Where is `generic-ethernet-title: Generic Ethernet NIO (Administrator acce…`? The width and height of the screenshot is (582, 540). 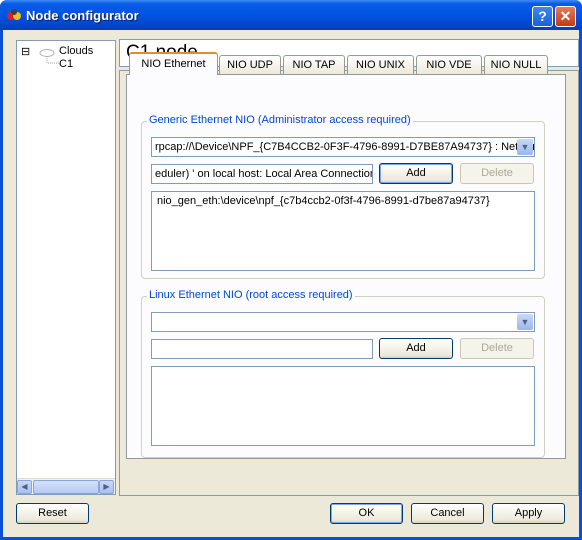 generic-ethernet-title: Generic Ethernet NIO (Administrator acce… is located at coordinates (280, 120).